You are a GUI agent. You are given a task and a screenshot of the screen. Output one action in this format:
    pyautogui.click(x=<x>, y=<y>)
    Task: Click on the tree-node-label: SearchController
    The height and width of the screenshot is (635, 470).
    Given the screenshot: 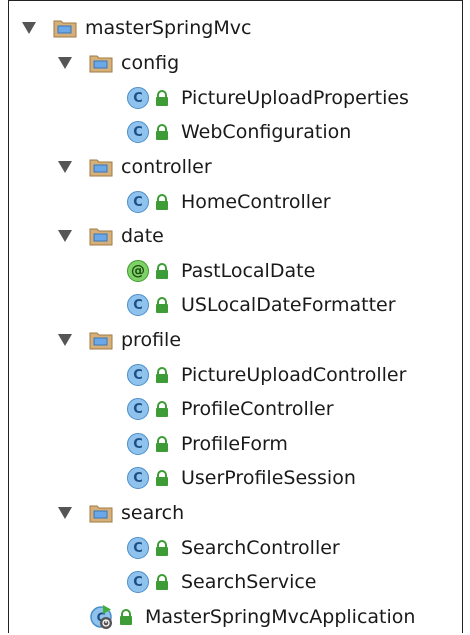 What is the action you would take?
    pyautogui.click(x=260, y=548)
    